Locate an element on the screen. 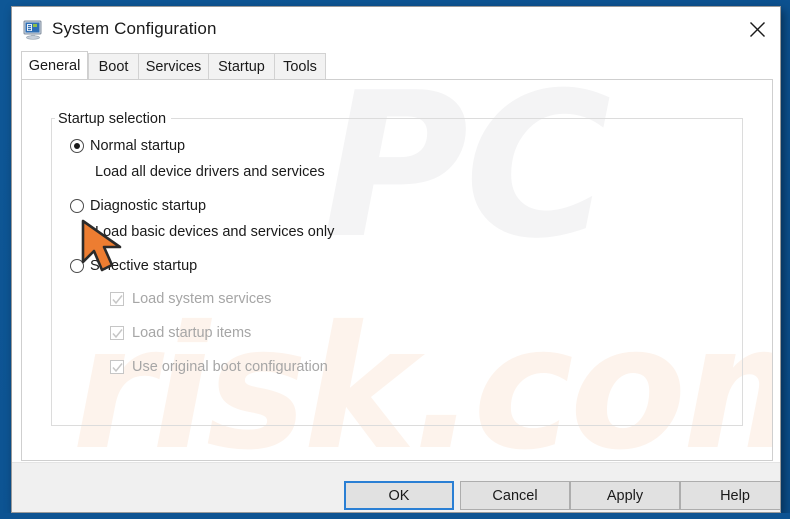  button-label: Cancel is located at coordinates (515, 495).